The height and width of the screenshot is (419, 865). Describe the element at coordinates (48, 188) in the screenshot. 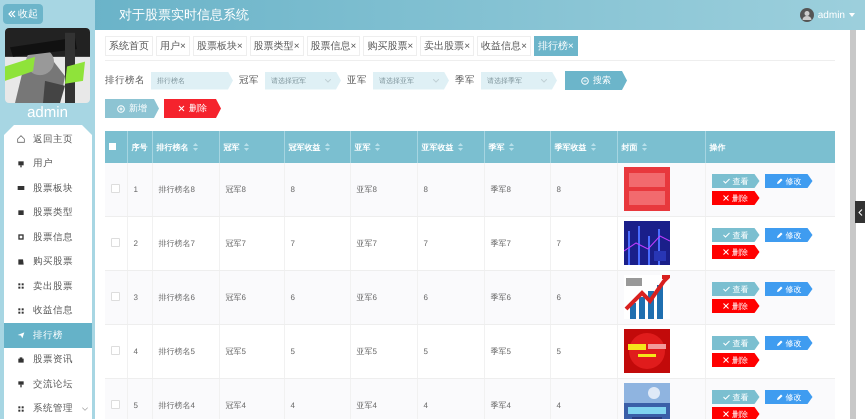

I see `sidebar-item: 股票板块` at that location.